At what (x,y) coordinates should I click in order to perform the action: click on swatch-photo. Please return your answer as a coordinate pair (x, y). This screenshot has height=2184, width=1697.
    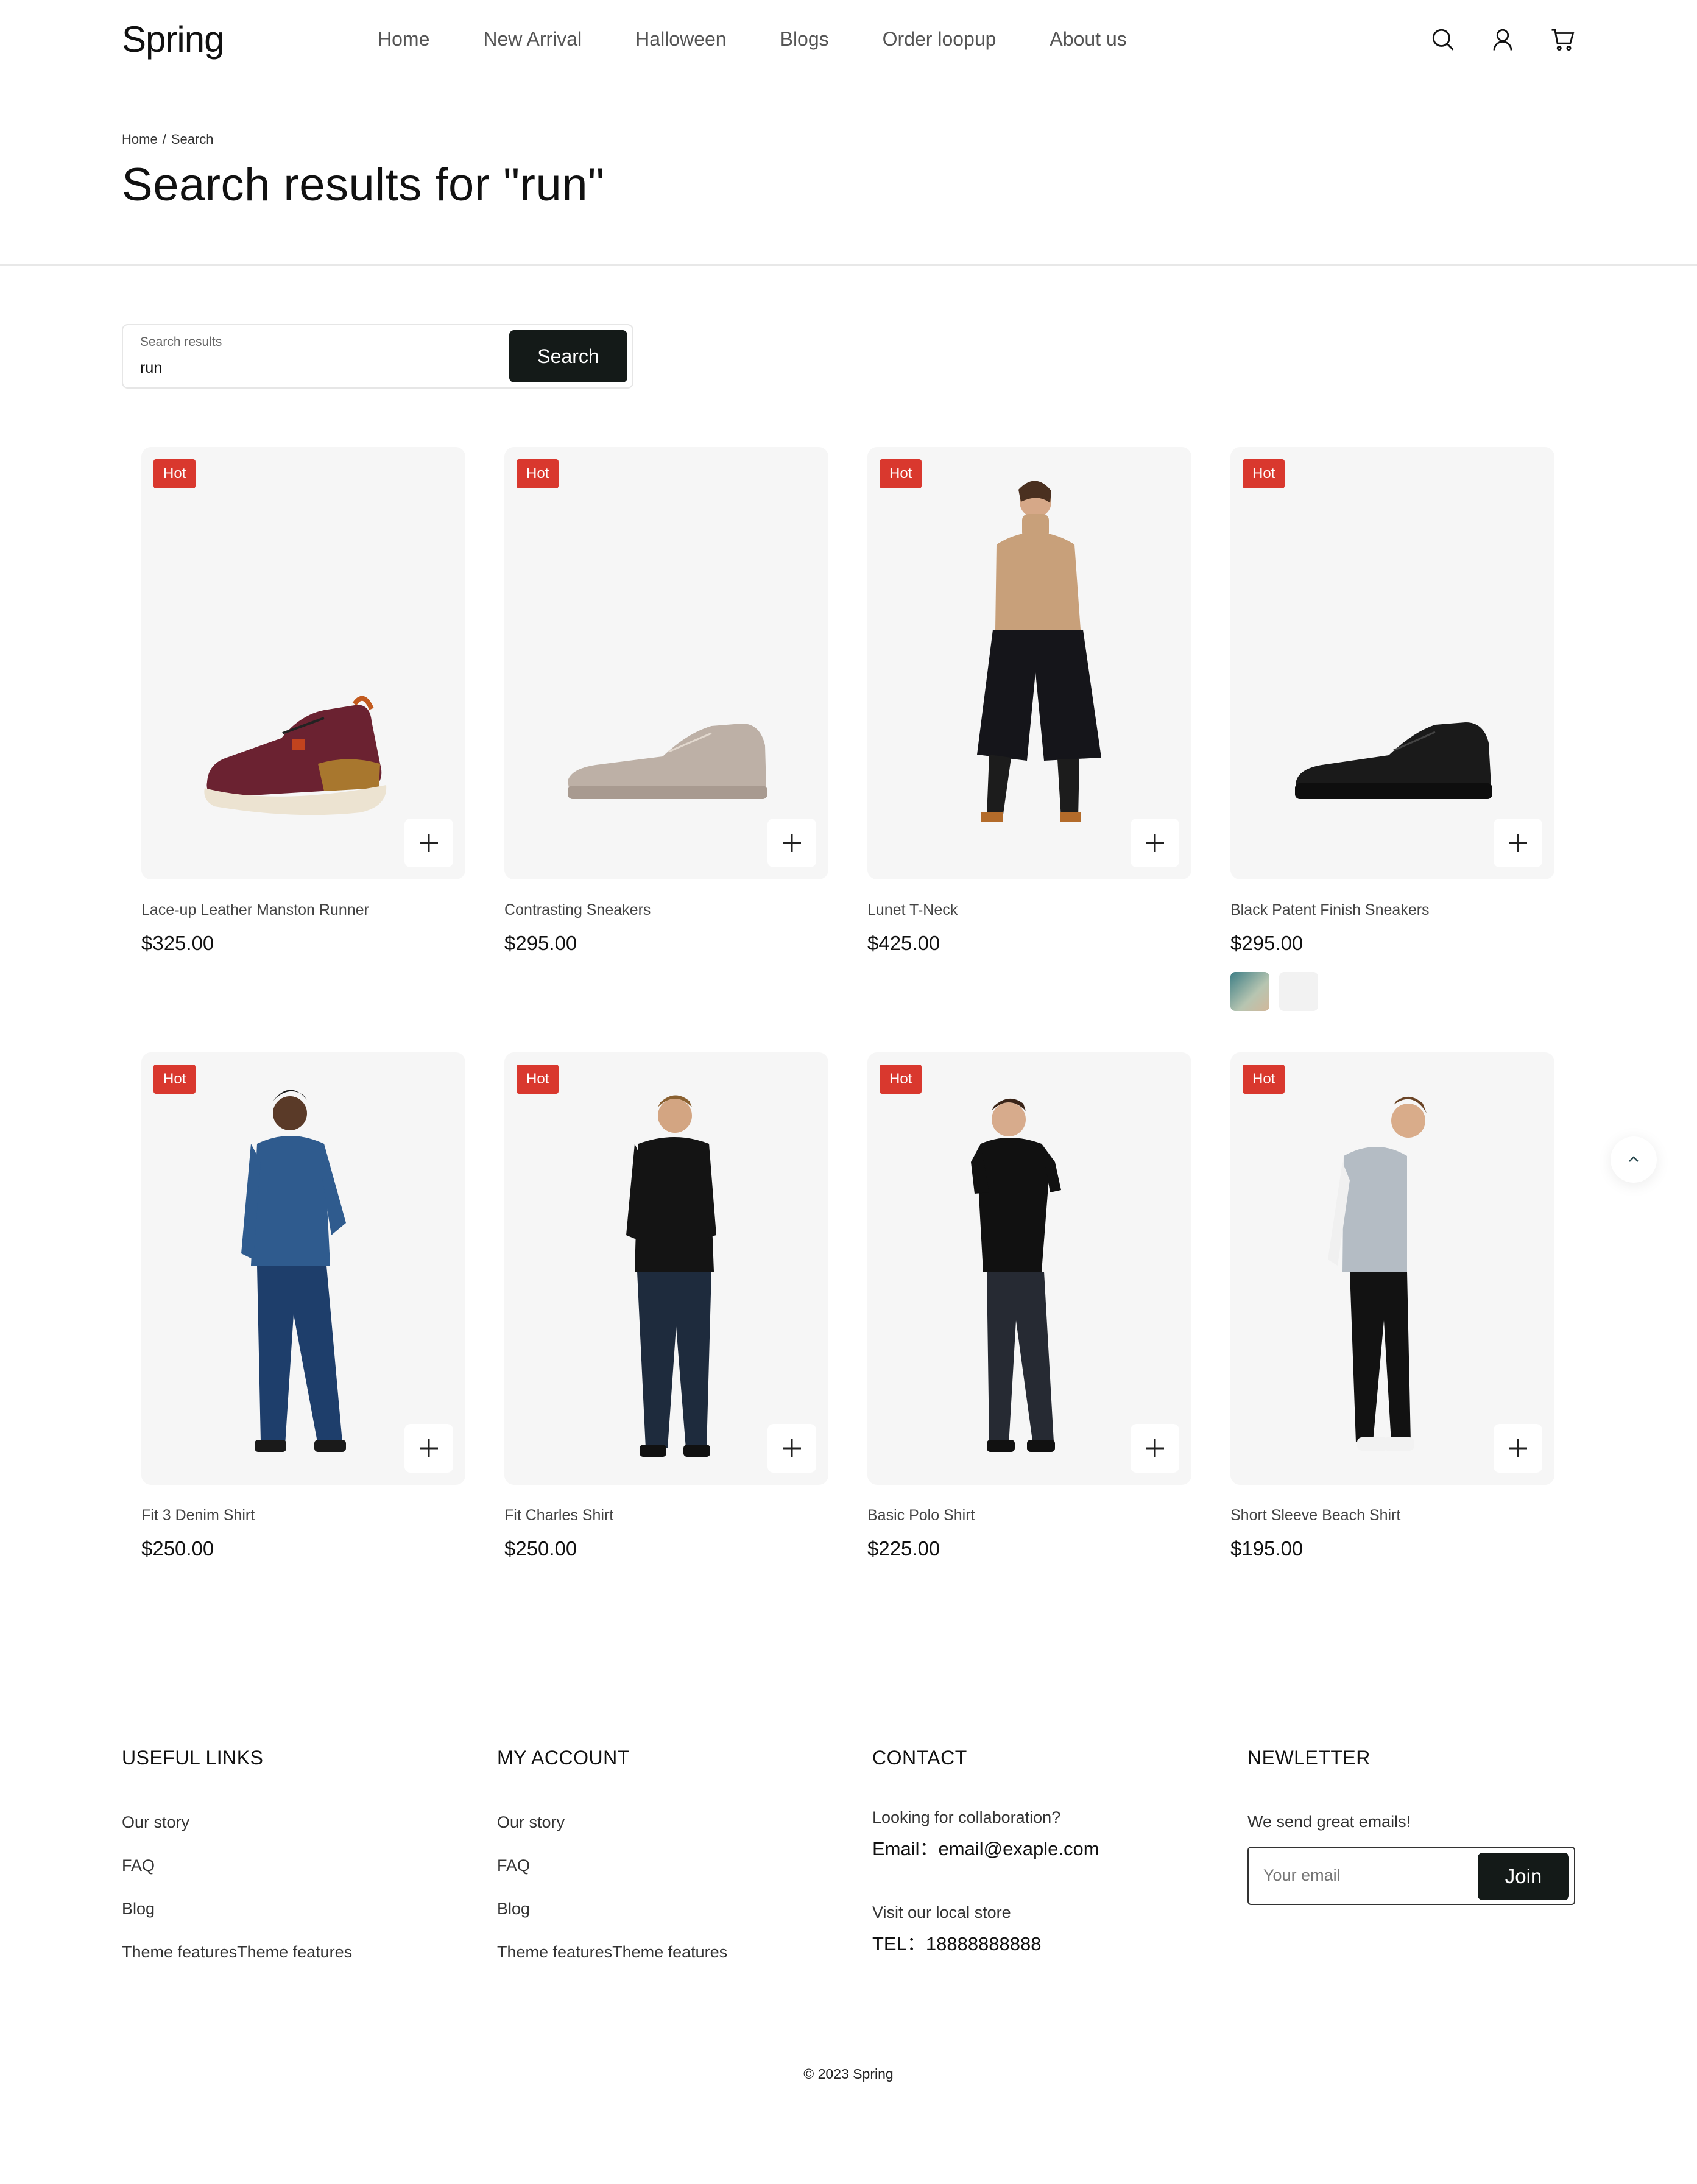
    Looking at the image, I should click on (1249, 991).